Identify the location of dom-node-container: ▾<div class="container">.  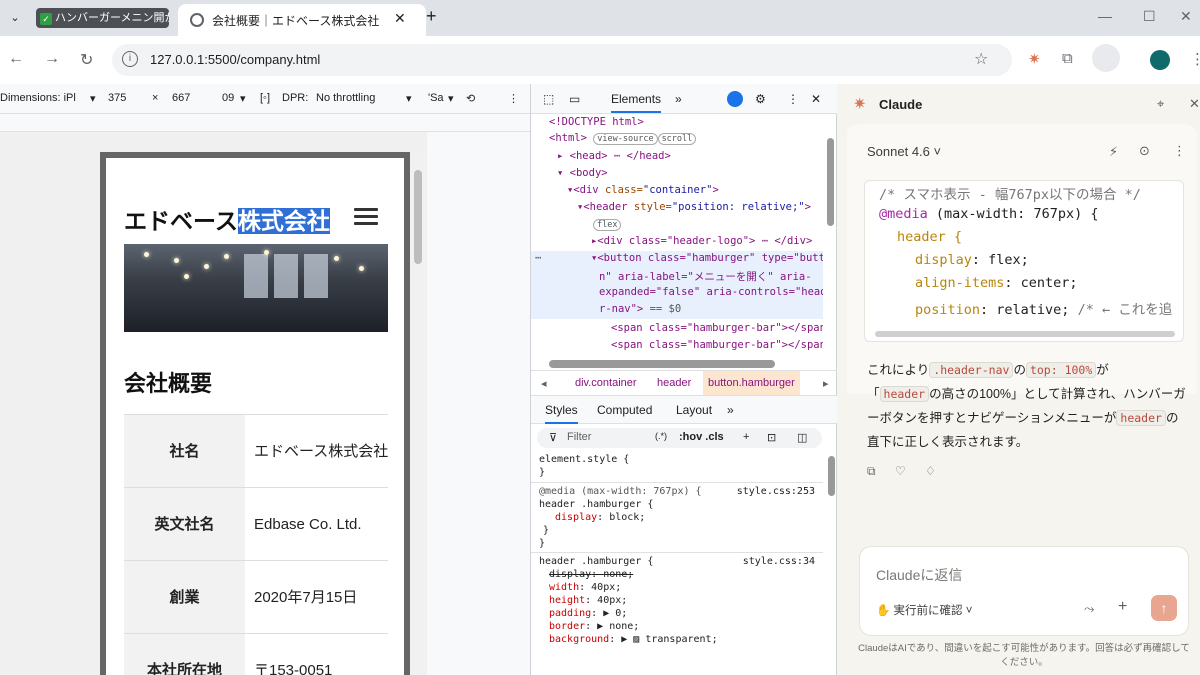
(643, 190).